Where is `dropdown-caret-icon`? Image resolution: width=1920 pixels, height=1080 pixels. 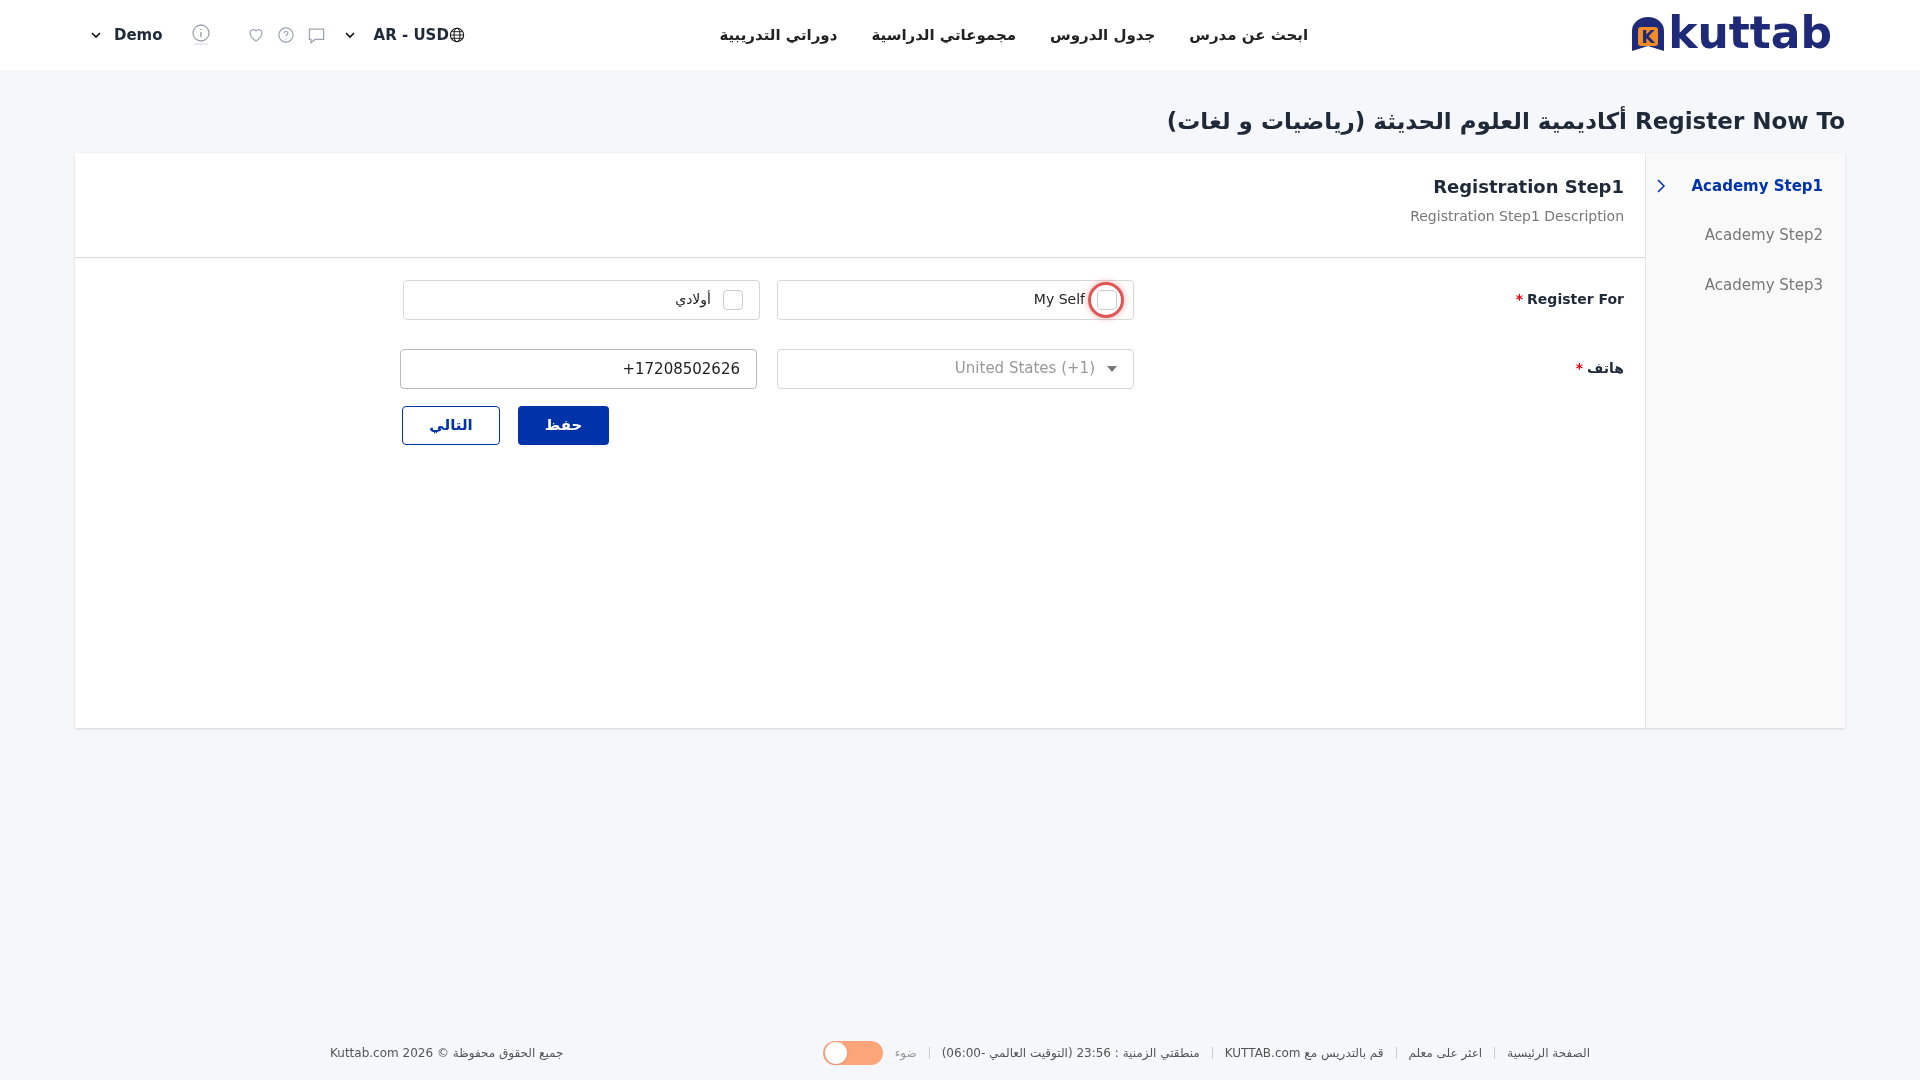
dropdown-caret-icon is located at coordinates (1112, 368).